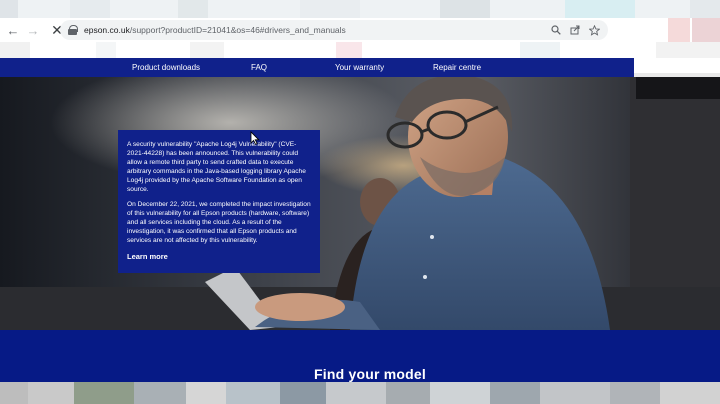 The height and width of the screenshot is (404, 720). What do you see at coordinates (107, 30) in the screenshot?
I see `url-host: epson.co.uk` at bounding box center [107, 30].